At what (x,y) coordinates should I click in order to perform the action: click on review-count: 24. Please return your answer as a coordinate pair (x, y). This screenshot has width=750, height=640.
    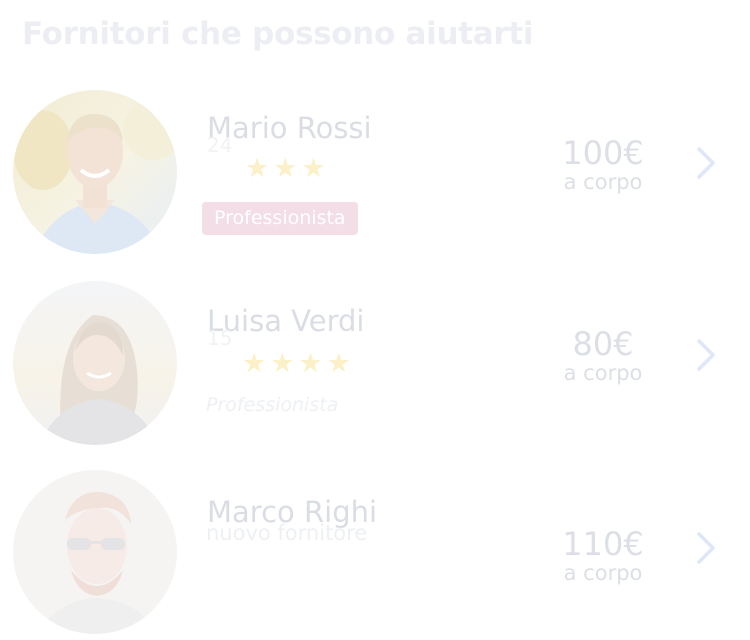
    Looking at the image, I should click on (220, 145).